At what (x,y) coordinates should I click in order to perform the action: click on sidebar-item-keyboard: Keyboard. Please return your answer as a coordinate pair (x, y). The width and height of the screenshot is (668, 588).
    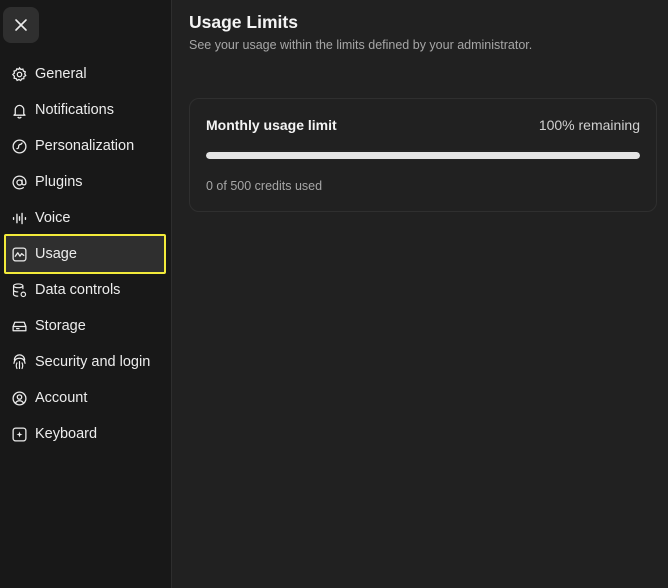
    Looking at the image, I should click on (85, 434).